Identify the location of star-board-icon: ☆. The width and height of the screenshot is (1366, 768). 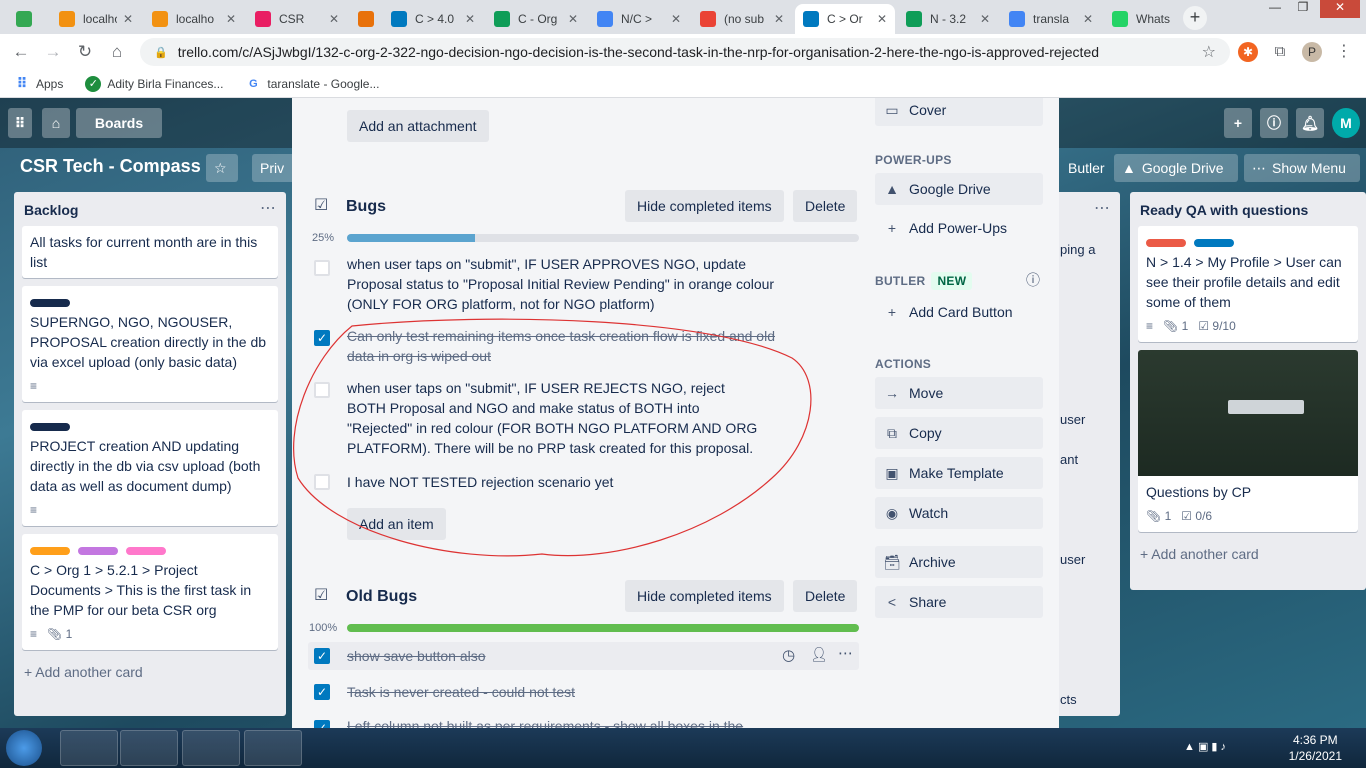
(222, 168).